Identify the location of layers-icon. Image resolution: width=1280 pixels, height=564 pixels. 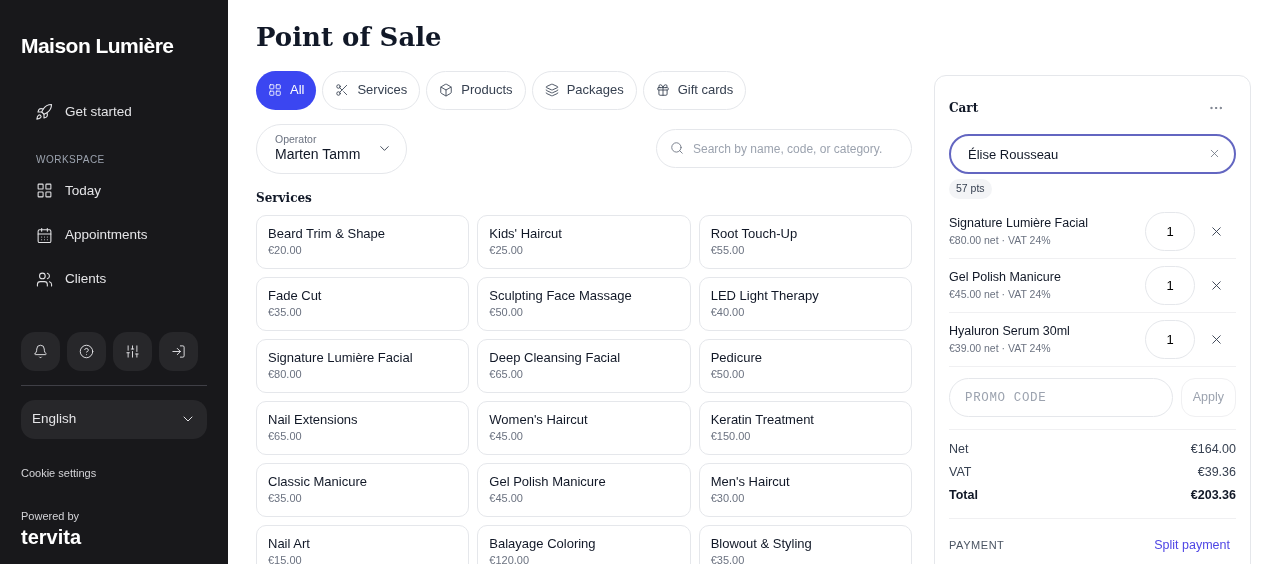
(551, 90).